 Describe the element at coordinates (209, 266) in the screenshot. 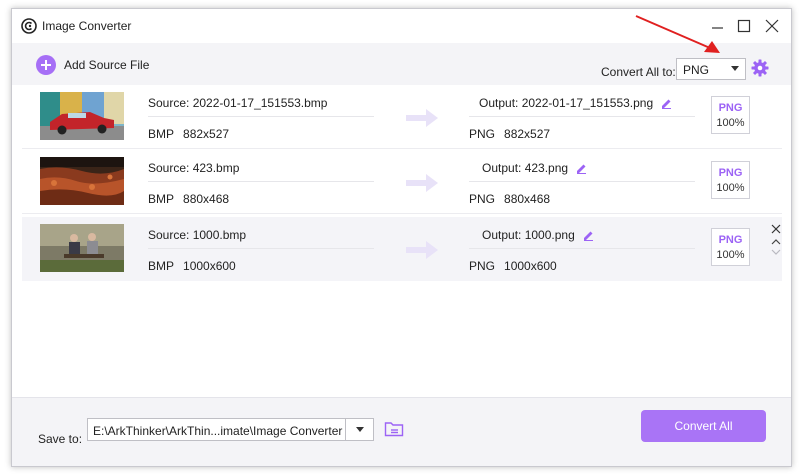

I see `source-resolution: 1000x600` at that location.